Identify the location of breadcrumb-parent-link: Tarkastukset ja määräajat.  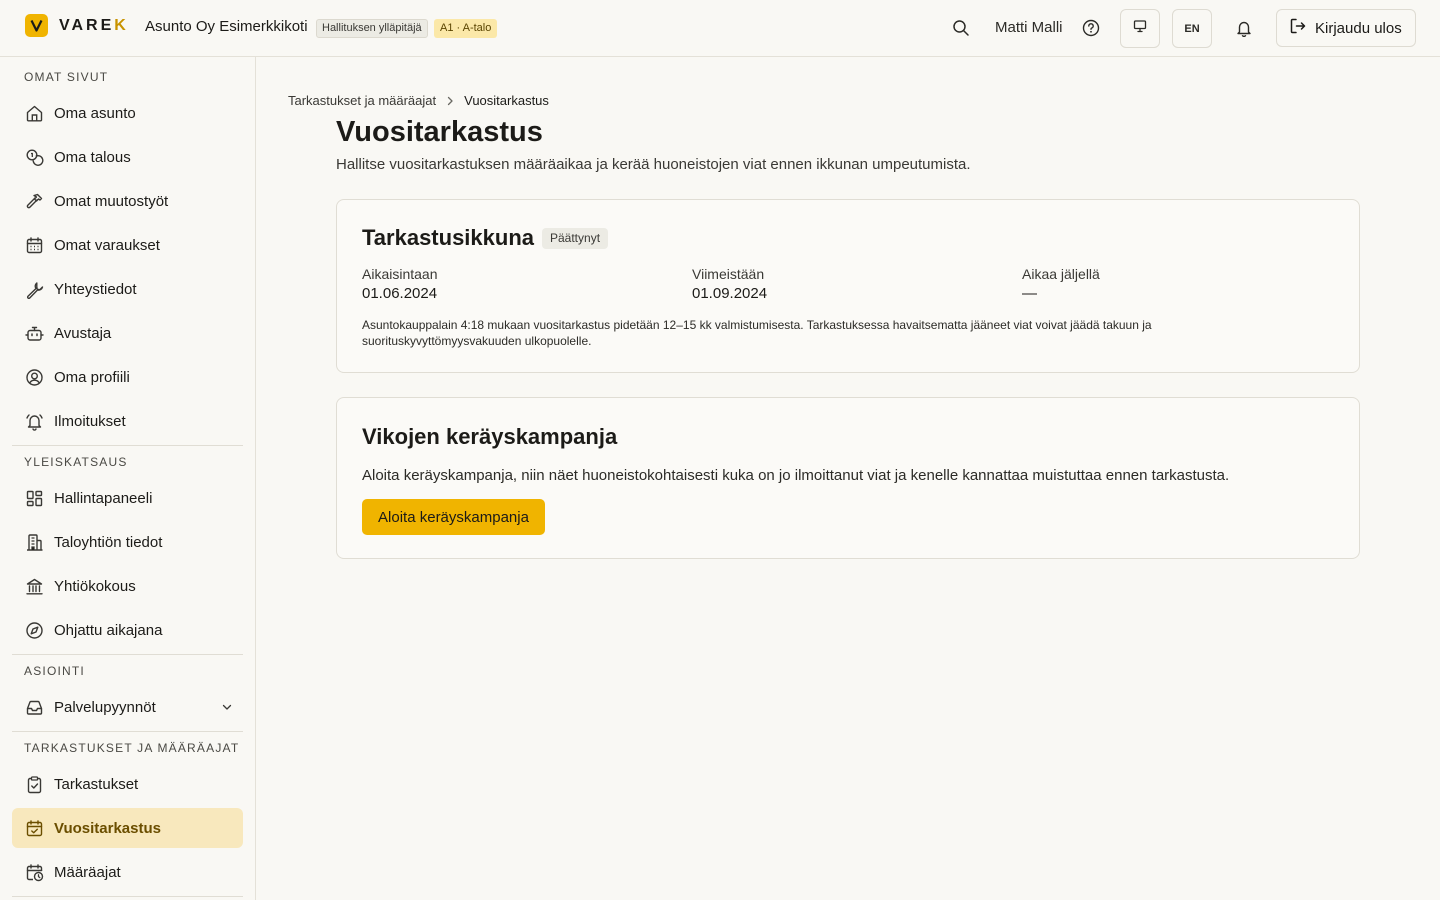
(362, 100).